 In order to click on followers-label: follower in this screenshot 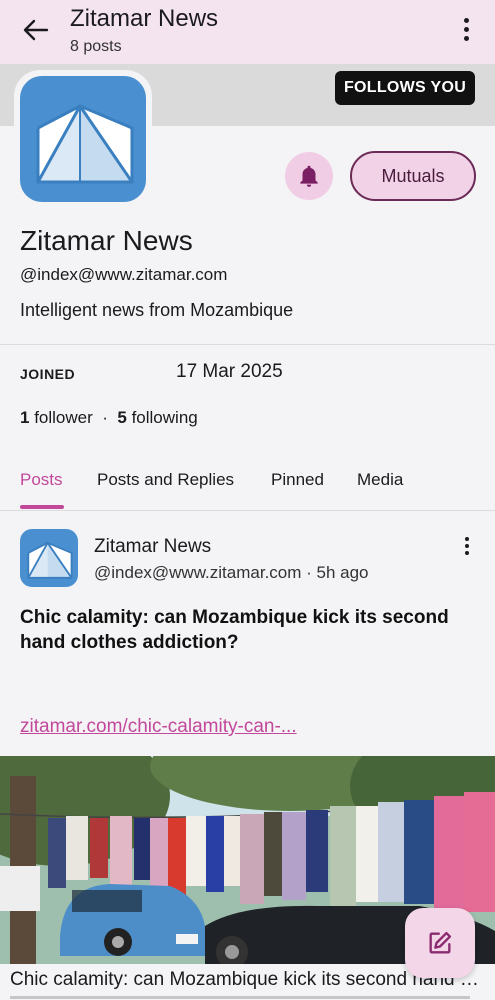, I will do `click(63, 417)`.